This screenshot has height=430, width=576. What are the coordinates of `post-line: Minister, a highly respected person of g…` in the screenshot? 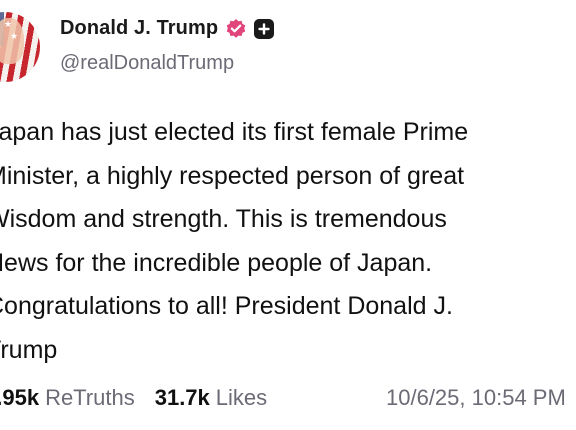 It's located at (232, 175).